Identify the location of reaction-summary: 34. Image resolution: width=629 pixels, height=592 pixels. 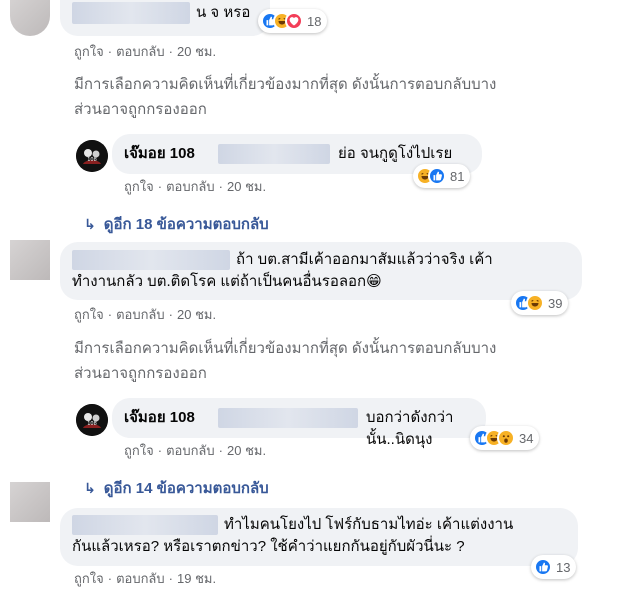
(505, 438).